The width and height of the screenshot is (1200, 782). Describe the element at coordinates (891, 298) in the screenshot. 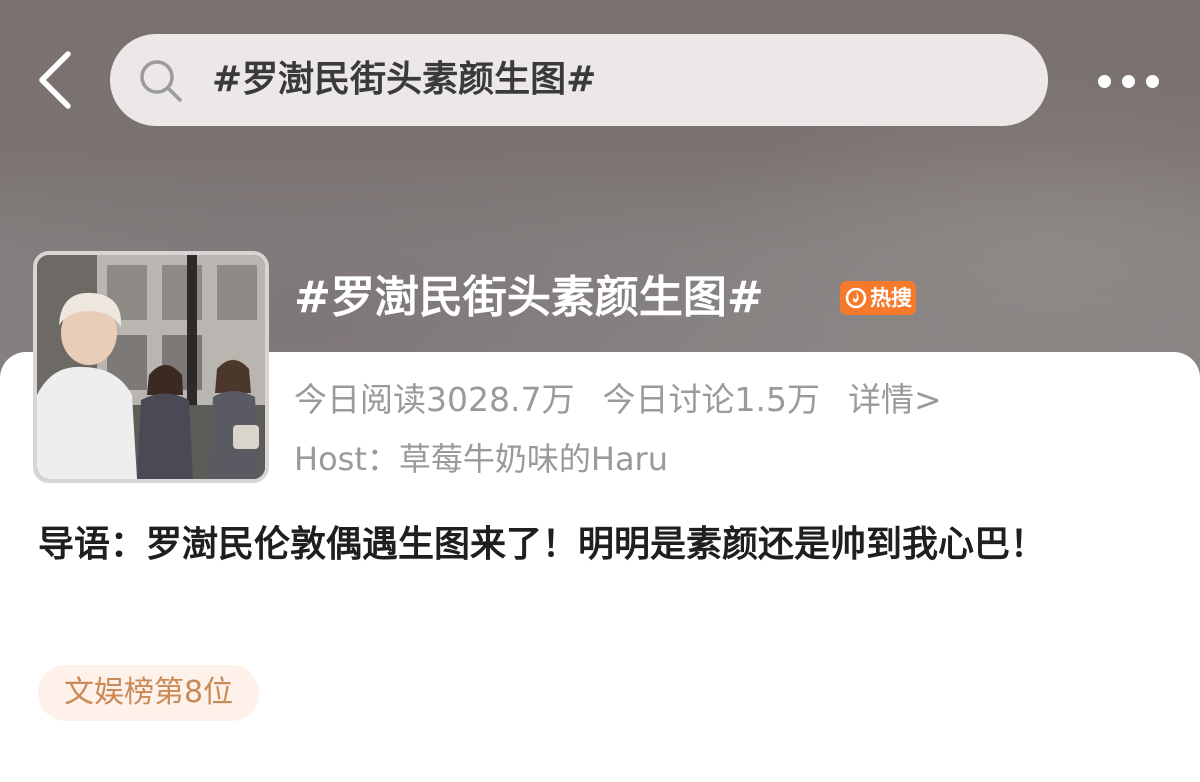

I see `hot-badge-label: 热搜` at that location.